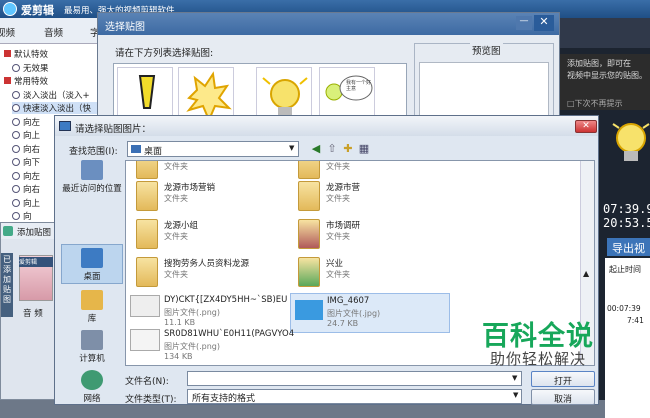 The height and width of the screenshot is (418, 650). Describe the element at coordinates (216, 201) in the screenshot. I see `folder-item: 龙源市场营销 文件夹` at that location.